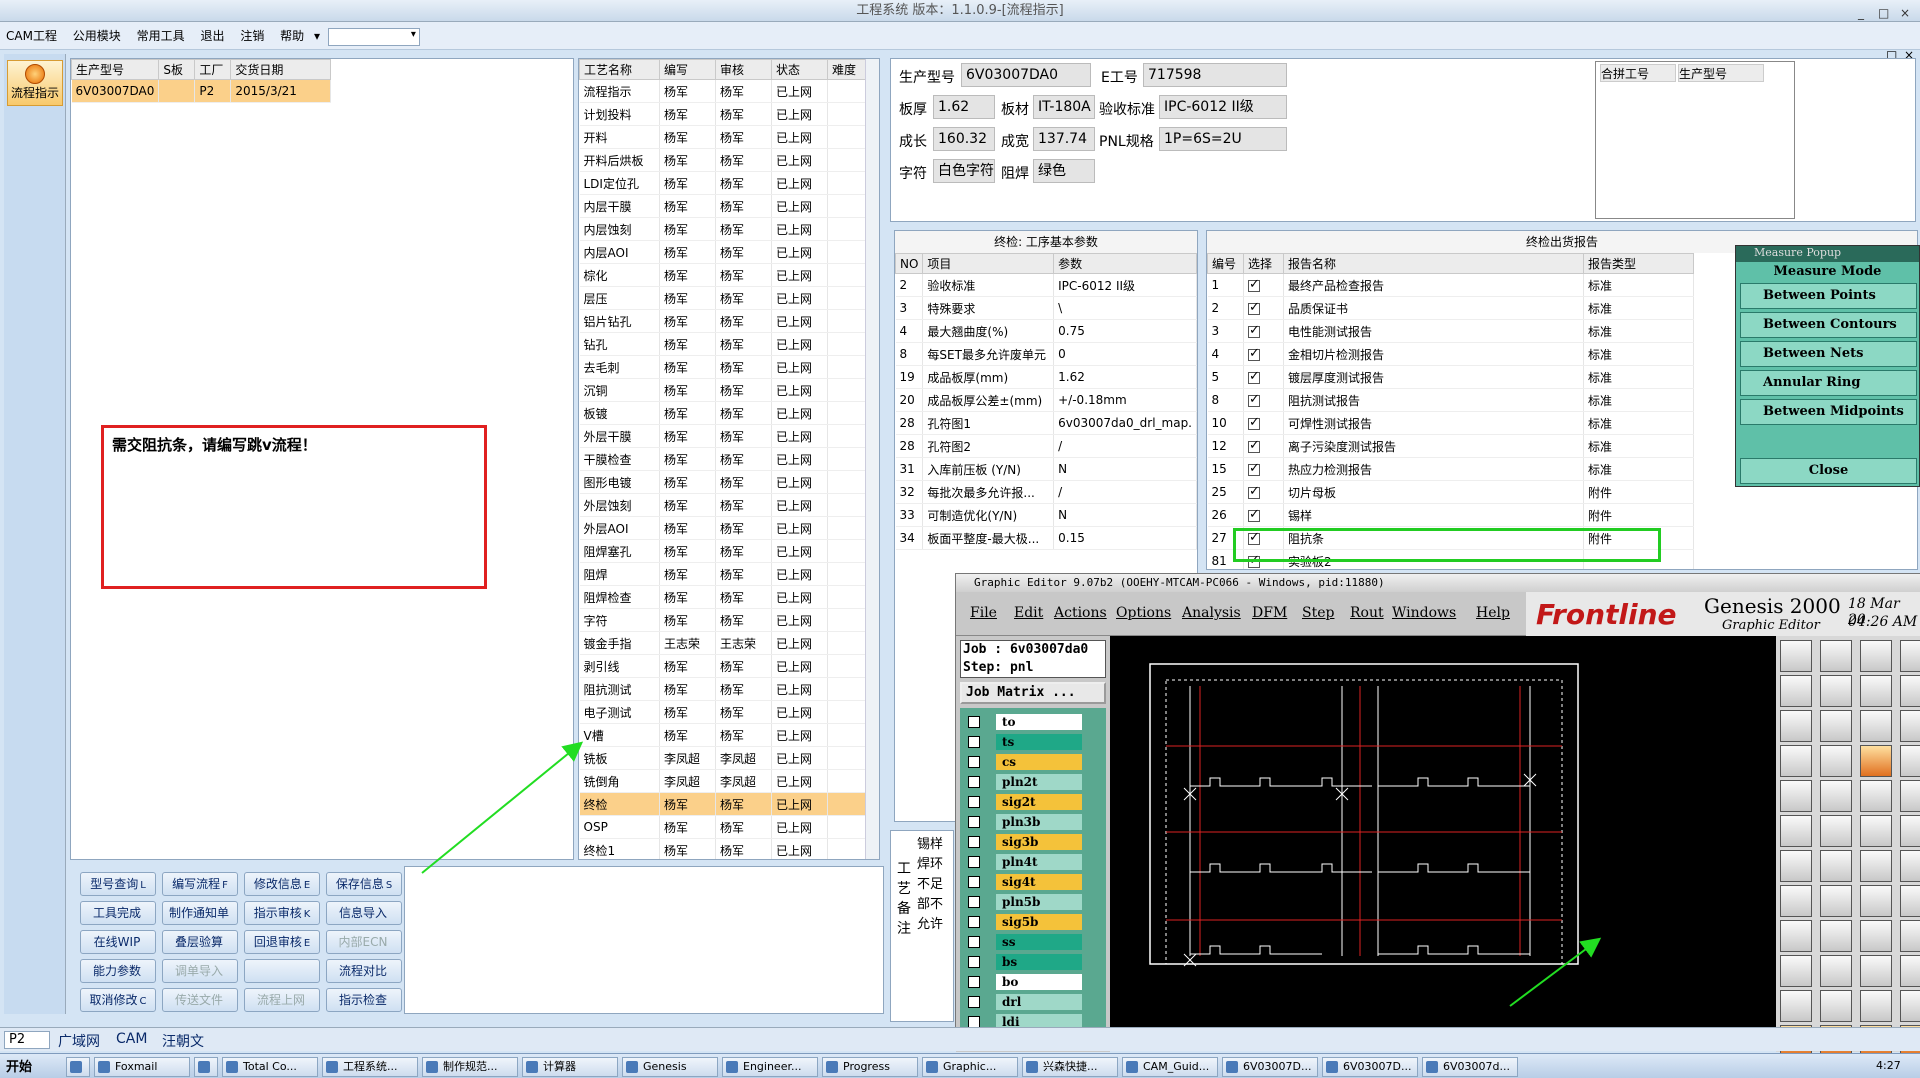 The image size is (1920, 1078). Describe the element at coordinates (619, 69) in the screenshot. I see `col-process: 工艺名称` at that location.